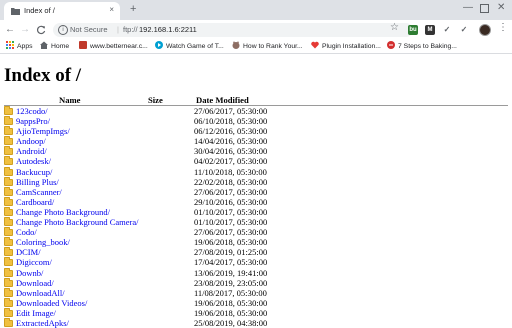 The width and height of the screenshot is (512, 328). I want to click on folder-link: Downloaded Videos/, so click(51, 303).